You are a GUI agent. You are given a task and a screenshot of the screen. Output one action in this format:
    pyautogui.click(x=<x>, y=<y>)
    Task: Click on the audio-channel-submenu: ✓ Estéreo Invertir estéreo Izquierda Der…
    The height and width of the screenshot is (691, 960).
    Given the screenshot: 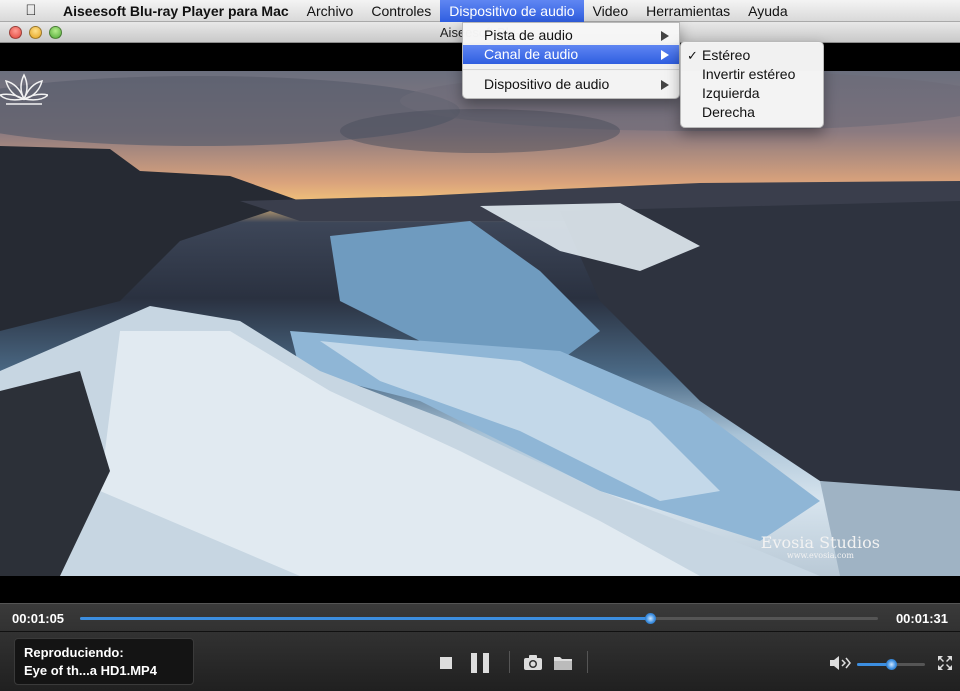 What is the action you would take?
    pyautogui.click(x=752, y=84)
    